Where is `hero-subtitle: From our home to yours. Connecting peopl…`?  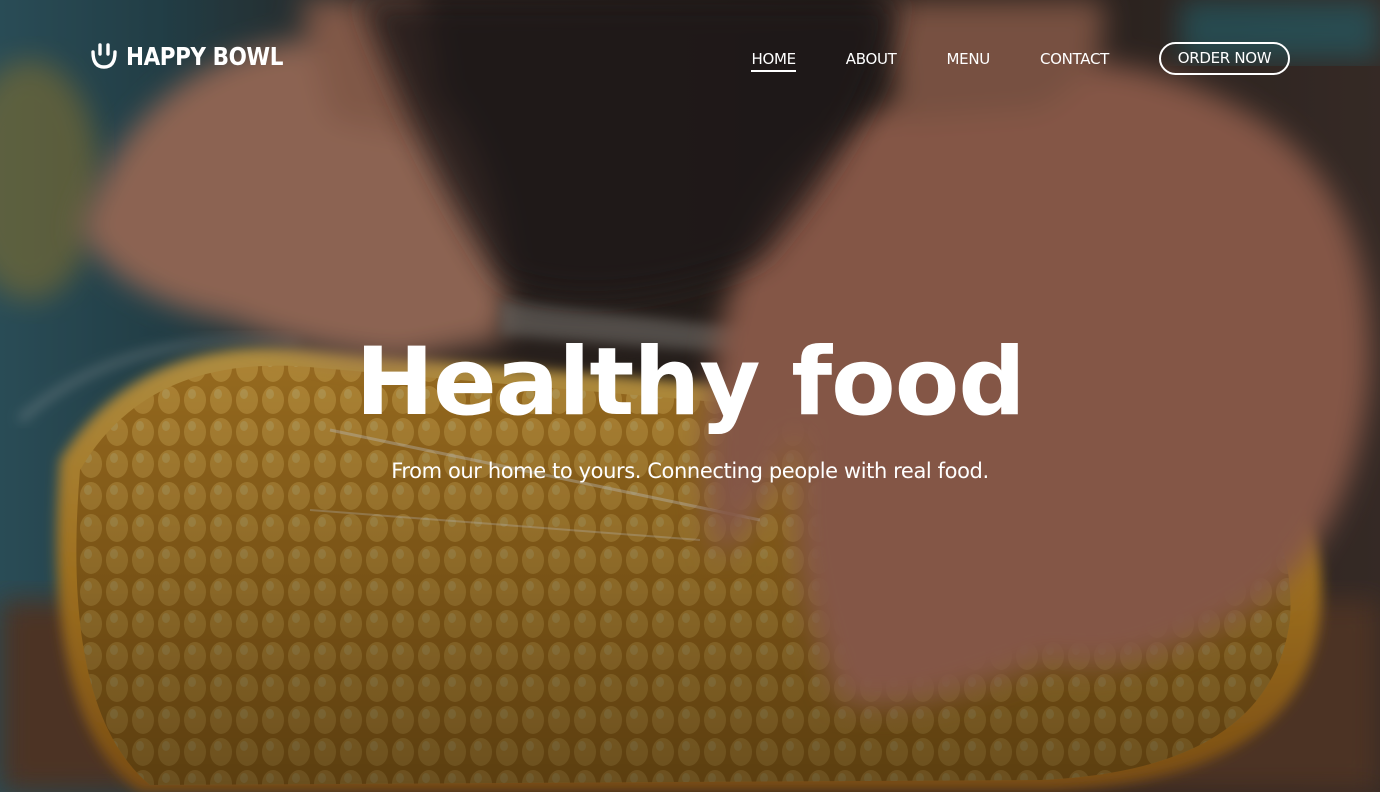
hero-subtitle: From our home to yours. Connecting peopl… is located at coordinates (690, 471).